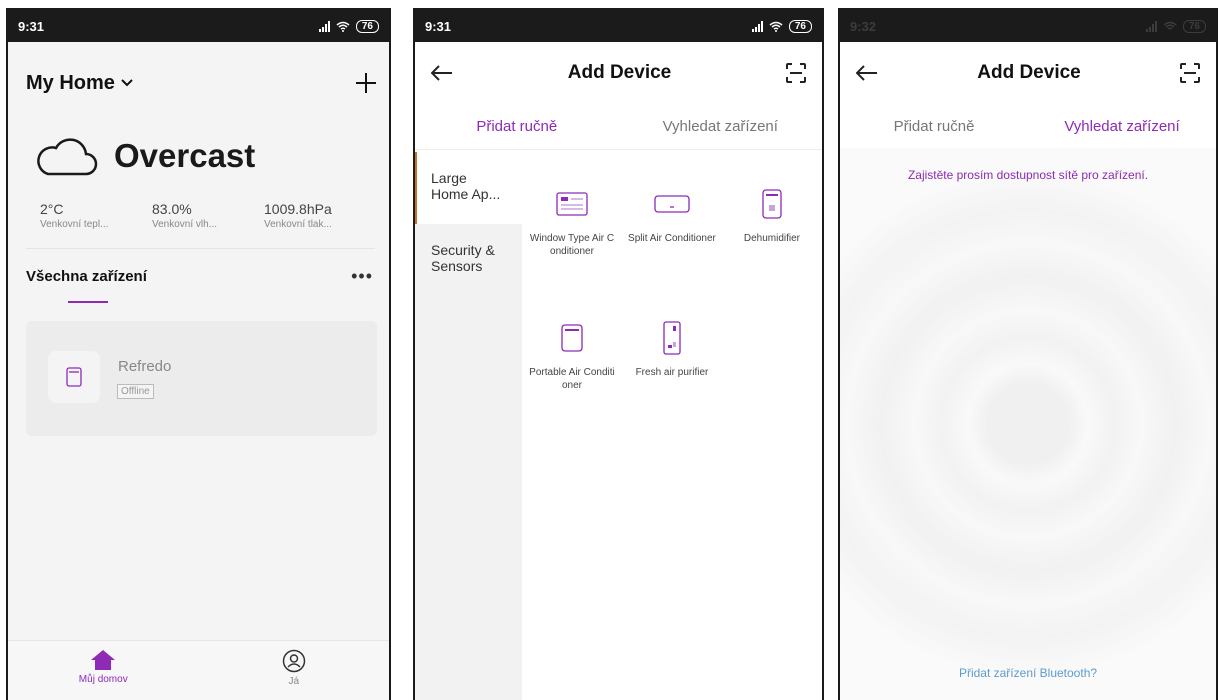 This screenshot has width=1219, height=700. Describe the element at coordinates (135, 391) in the screenshot. I see `device-status-badge: Offline` at that location.